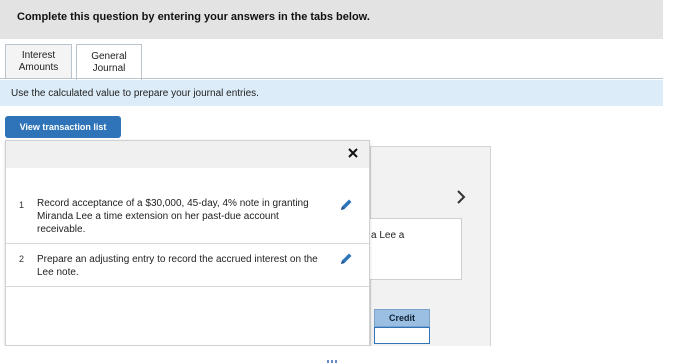 This screenshot has height=364, width=700. I want to click on journal-description-box, so click(416, 249).